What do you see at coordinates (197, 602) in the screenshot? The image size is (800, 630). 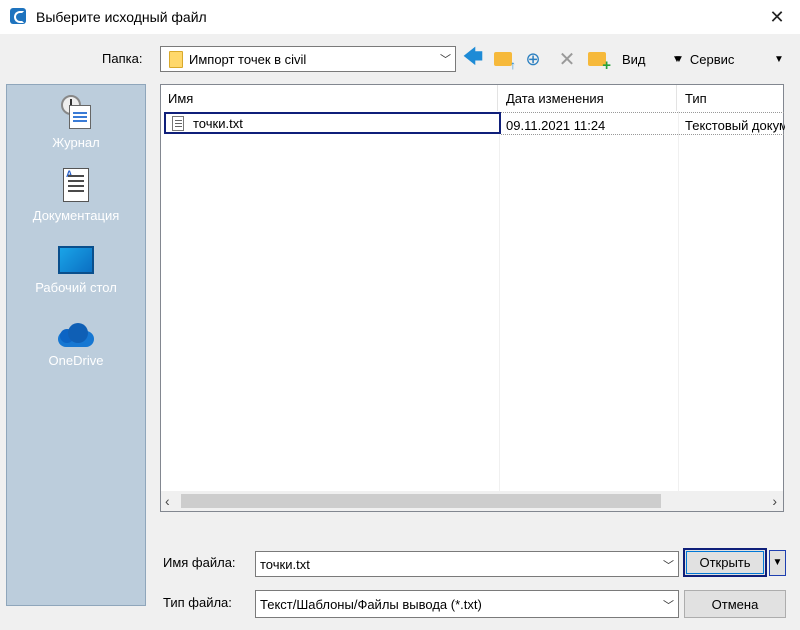 I see `filetype-label: Тип файла:` at bounding box center [197, 602].